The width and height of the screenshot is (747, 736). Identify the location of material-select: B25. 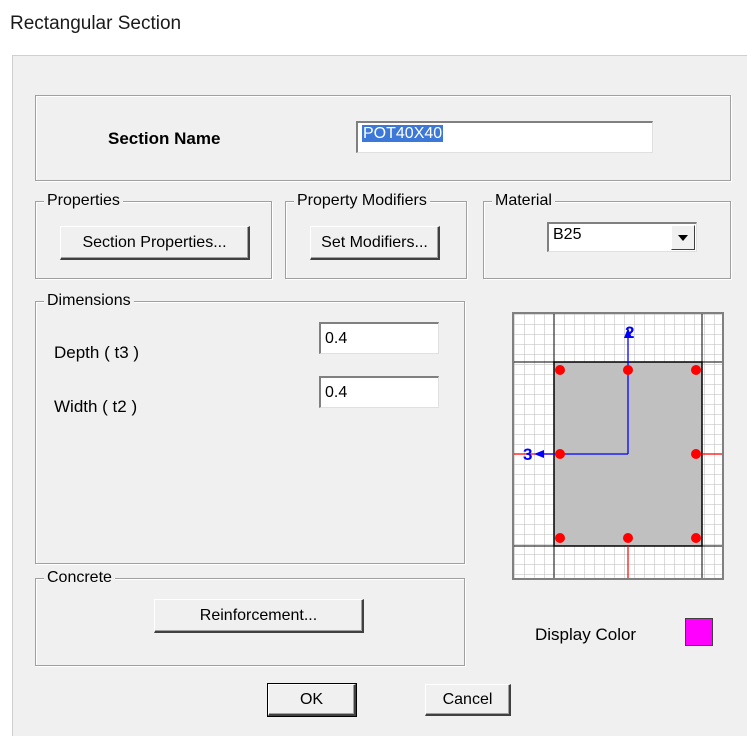
(622, 237).